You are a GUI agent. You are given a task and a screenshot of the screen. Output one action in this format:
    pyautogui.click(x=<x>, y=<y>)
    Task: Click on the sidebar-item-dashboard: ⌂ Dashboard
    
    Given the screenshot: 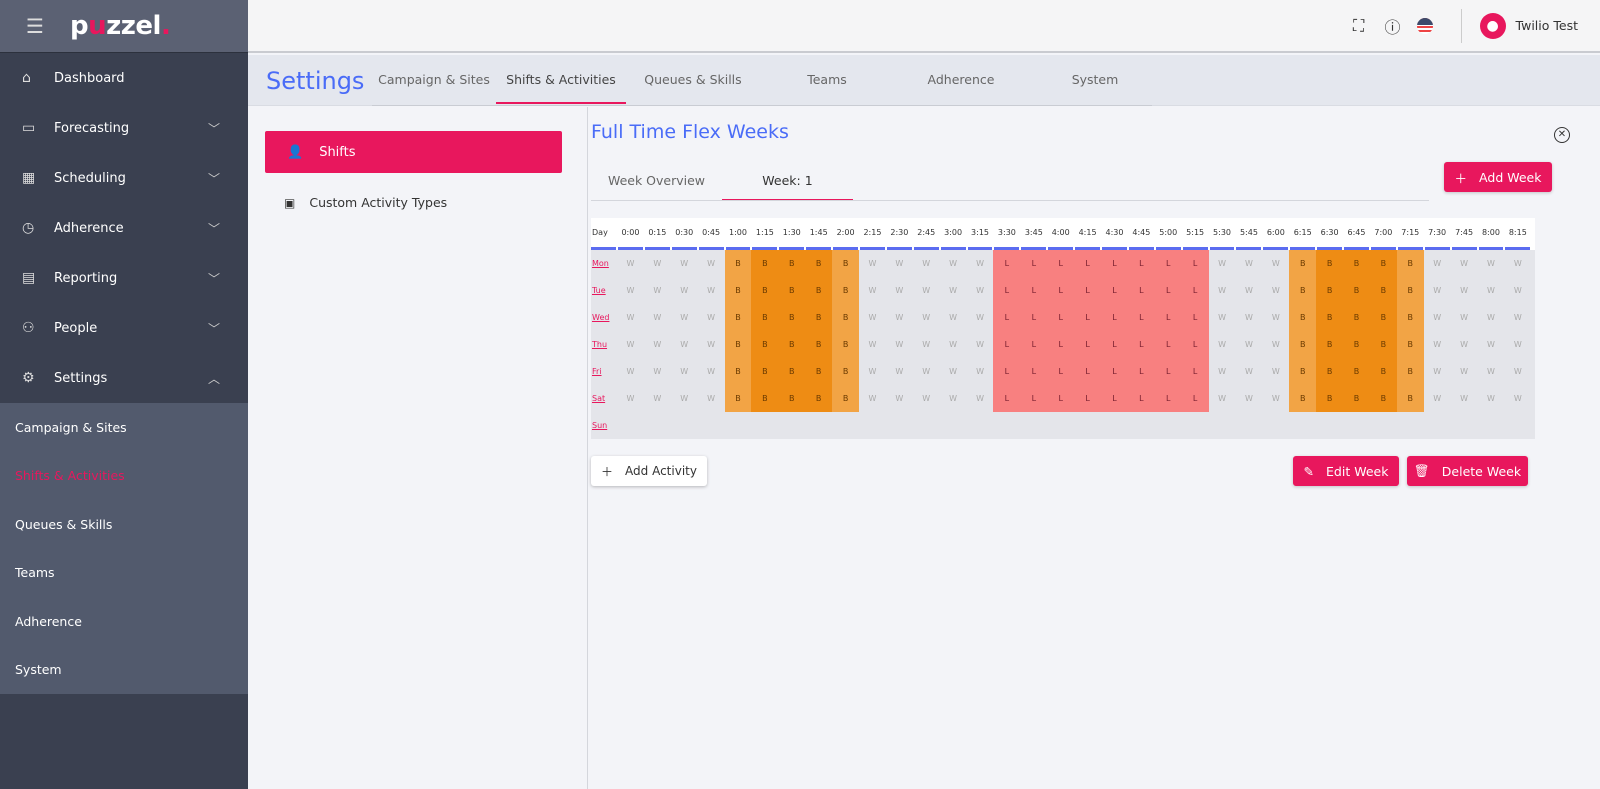 What is the action you would take?
    pyautogui.click(x=124, y=78)
    